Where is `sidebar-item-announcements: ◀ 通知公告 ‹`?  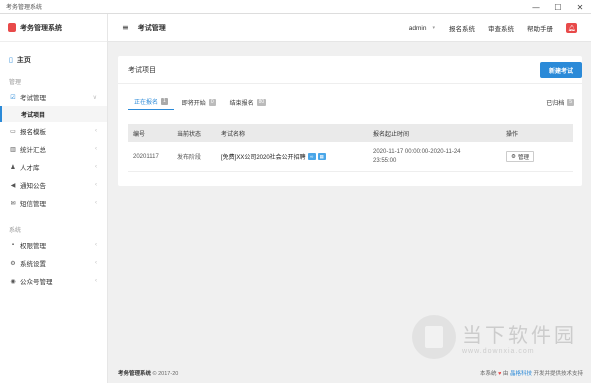
sidebar-item-announcements: ◀ 通知公告 ‹ is located at coordinates (53, 185).